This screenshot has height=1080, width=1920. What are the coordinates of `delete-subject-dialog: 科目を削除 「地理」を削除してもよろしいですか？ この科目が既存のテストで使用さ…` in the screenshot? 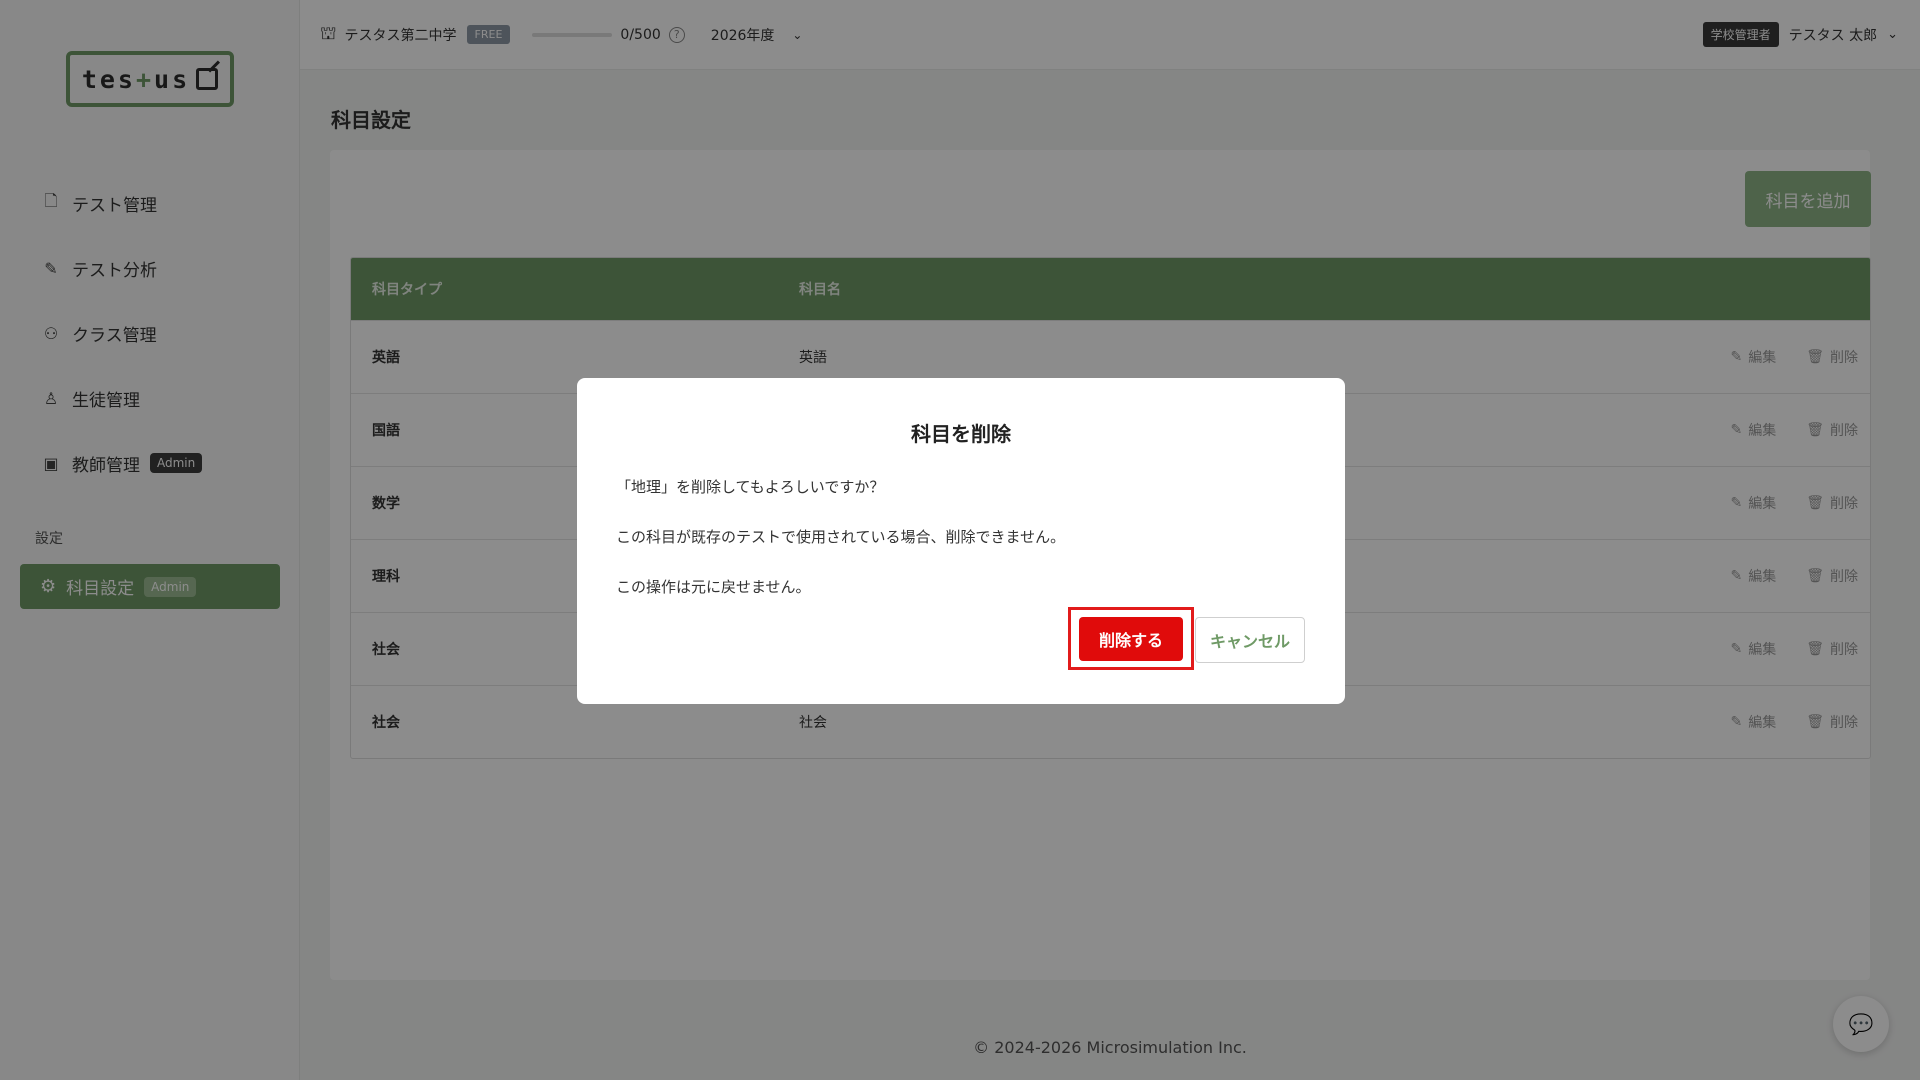 It's located at (961, 541).